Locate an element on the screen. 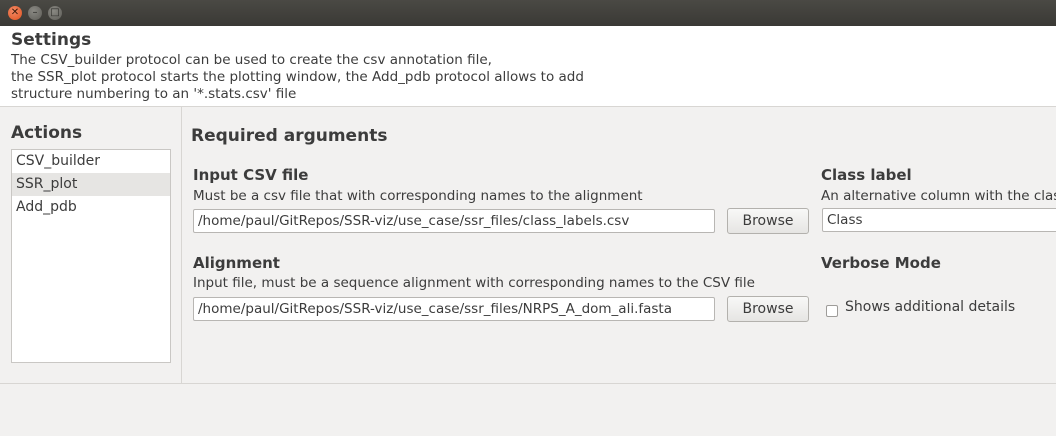 Image resolution: width=1056 pixels, height=436 pixels. class-label-field: Class is located at coordinates (939, 220).